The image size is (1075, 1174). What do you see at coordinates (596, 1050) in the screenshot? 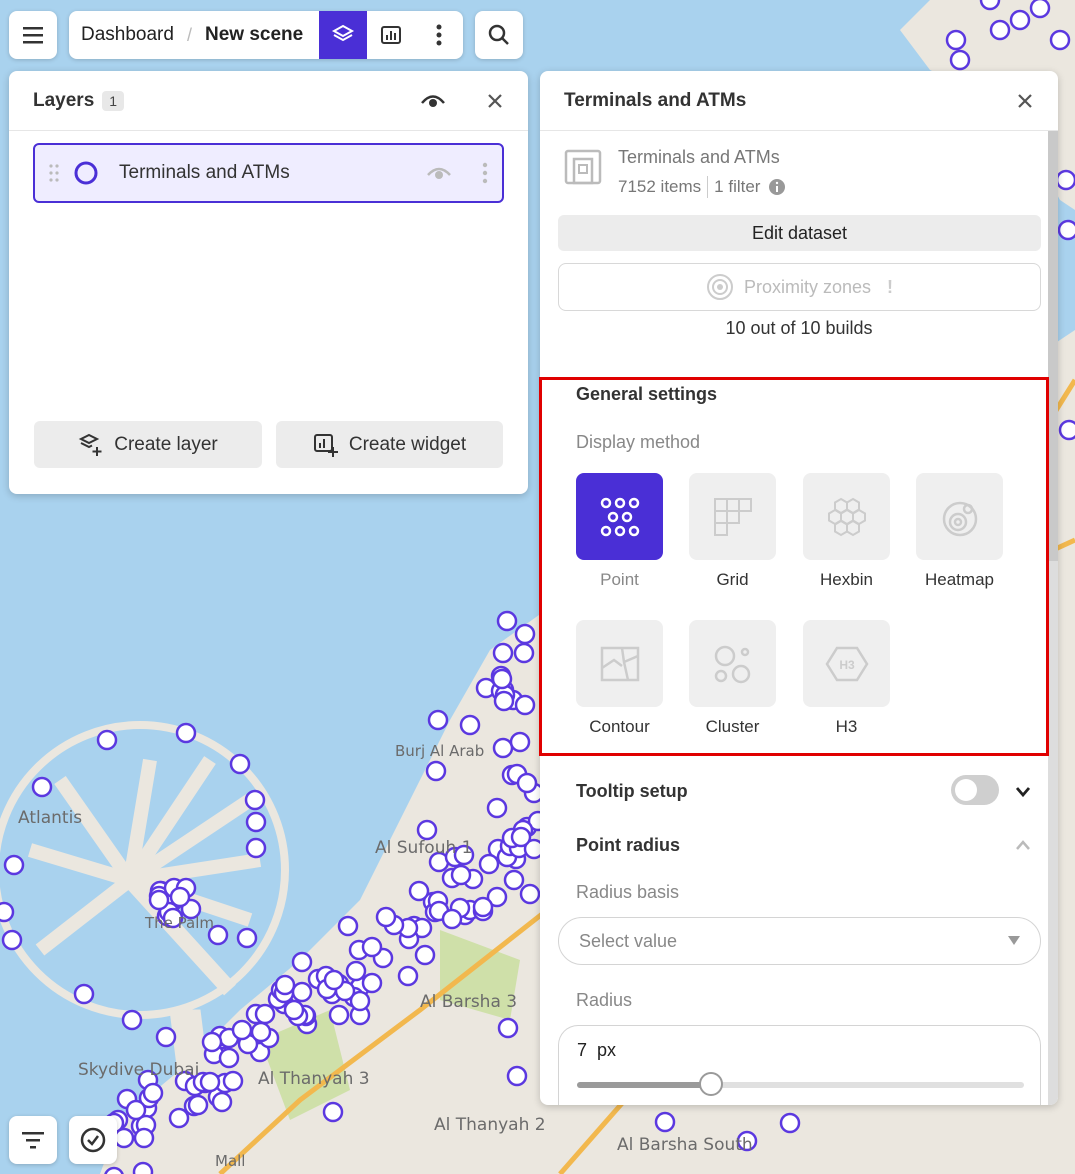
I see `radius-value-display: 7 px` at bounding box center [596, 1050].